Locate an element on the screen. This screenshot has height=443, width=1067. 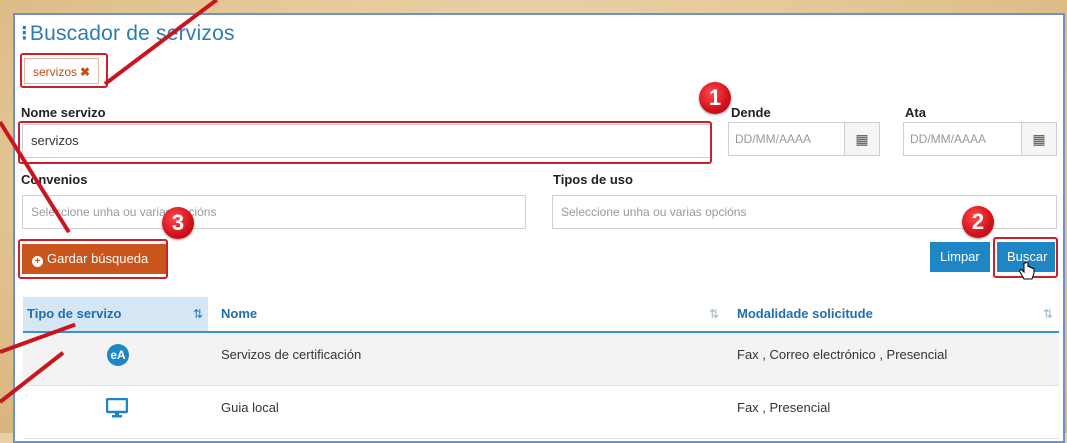
step-badge-3: 3 is located at coordinates (178, 223).